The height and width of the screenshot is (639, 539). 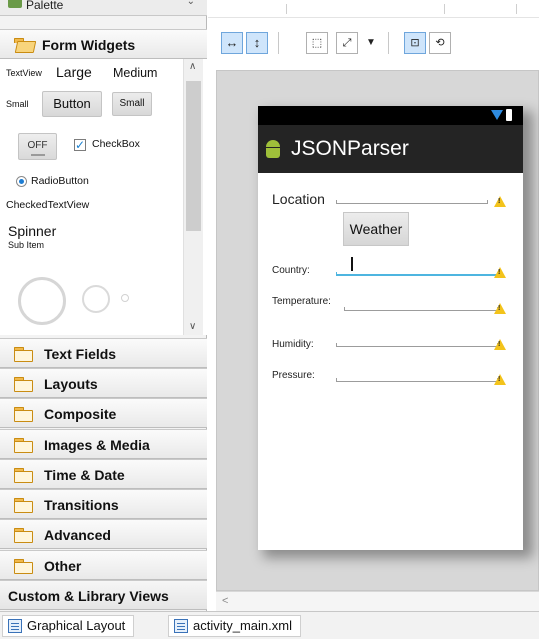 I want to click on temperature-label: Temperature:, so click(x=301, y=301).